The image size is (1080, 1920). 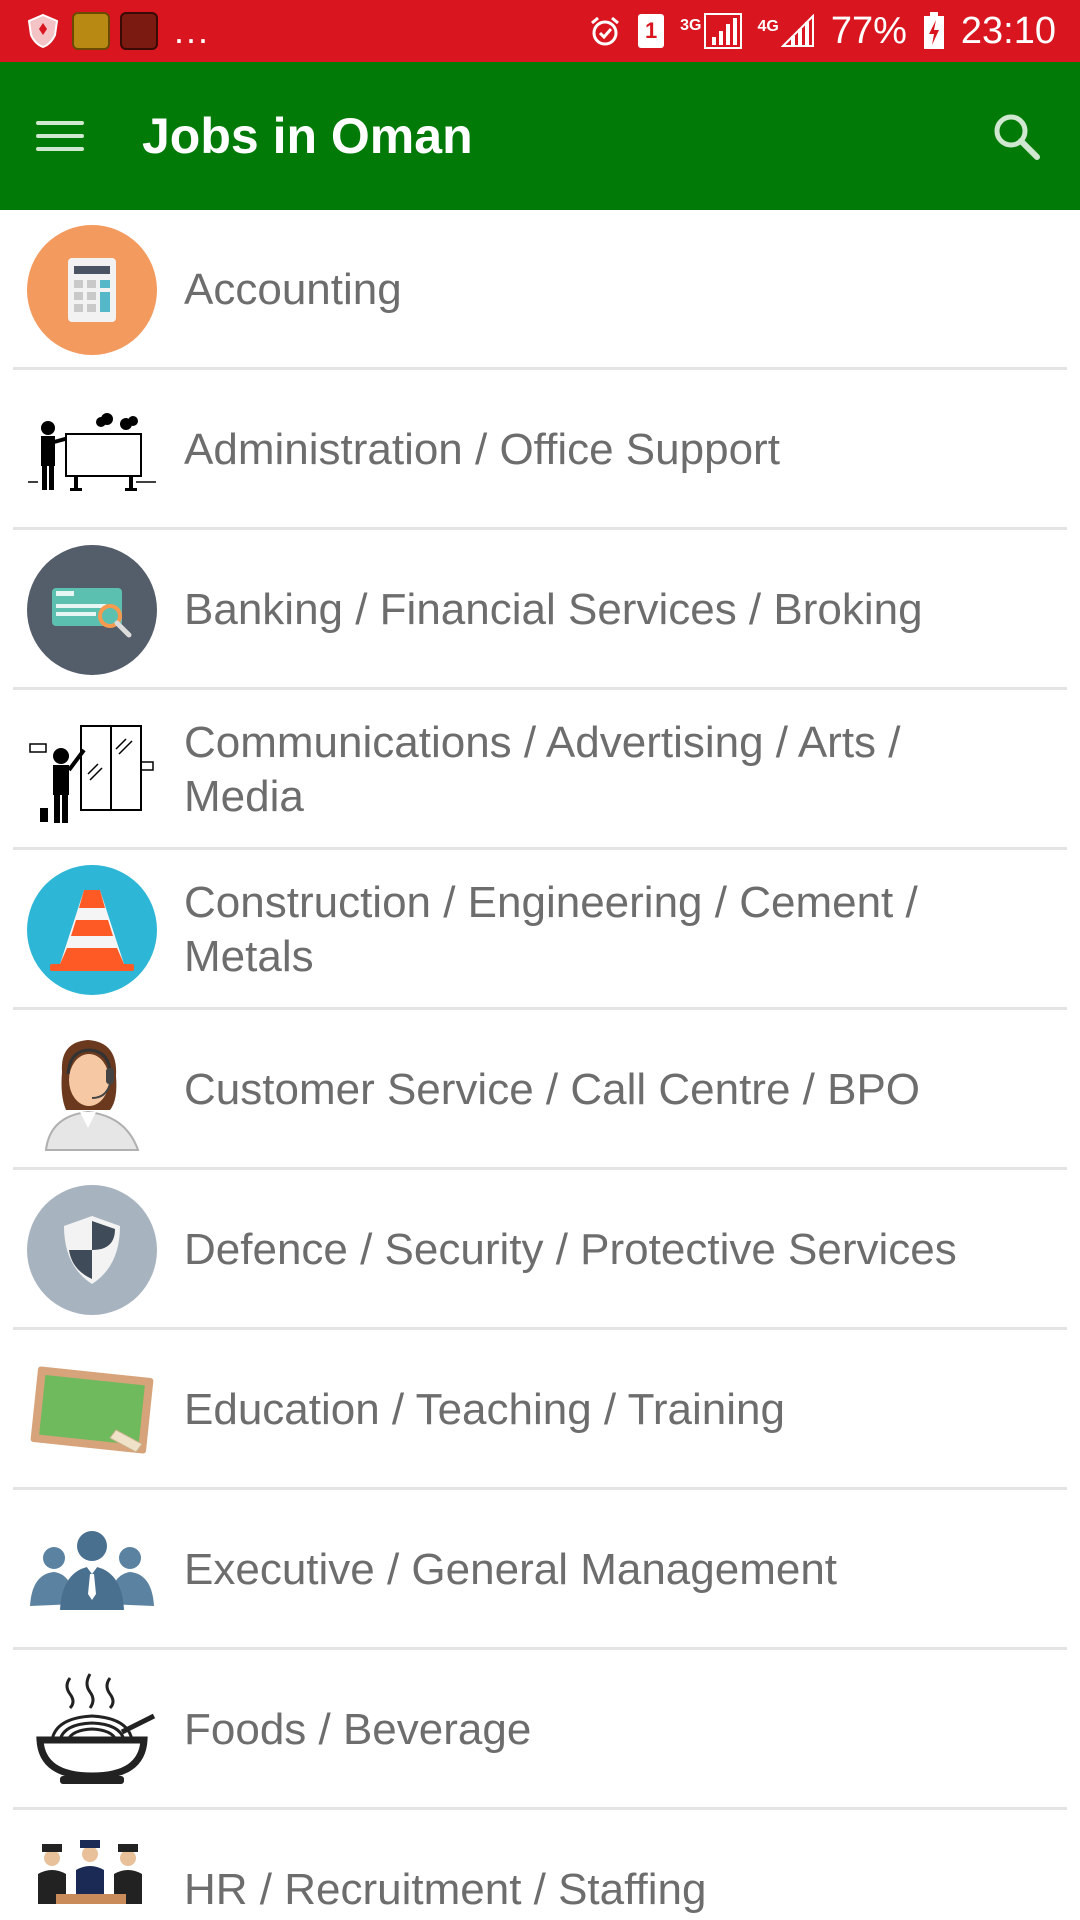 What do you see at coordinates (711, 31) in the screenshot?
I see `signal-3g-icon: 3G` at bounding box center [711, 31].